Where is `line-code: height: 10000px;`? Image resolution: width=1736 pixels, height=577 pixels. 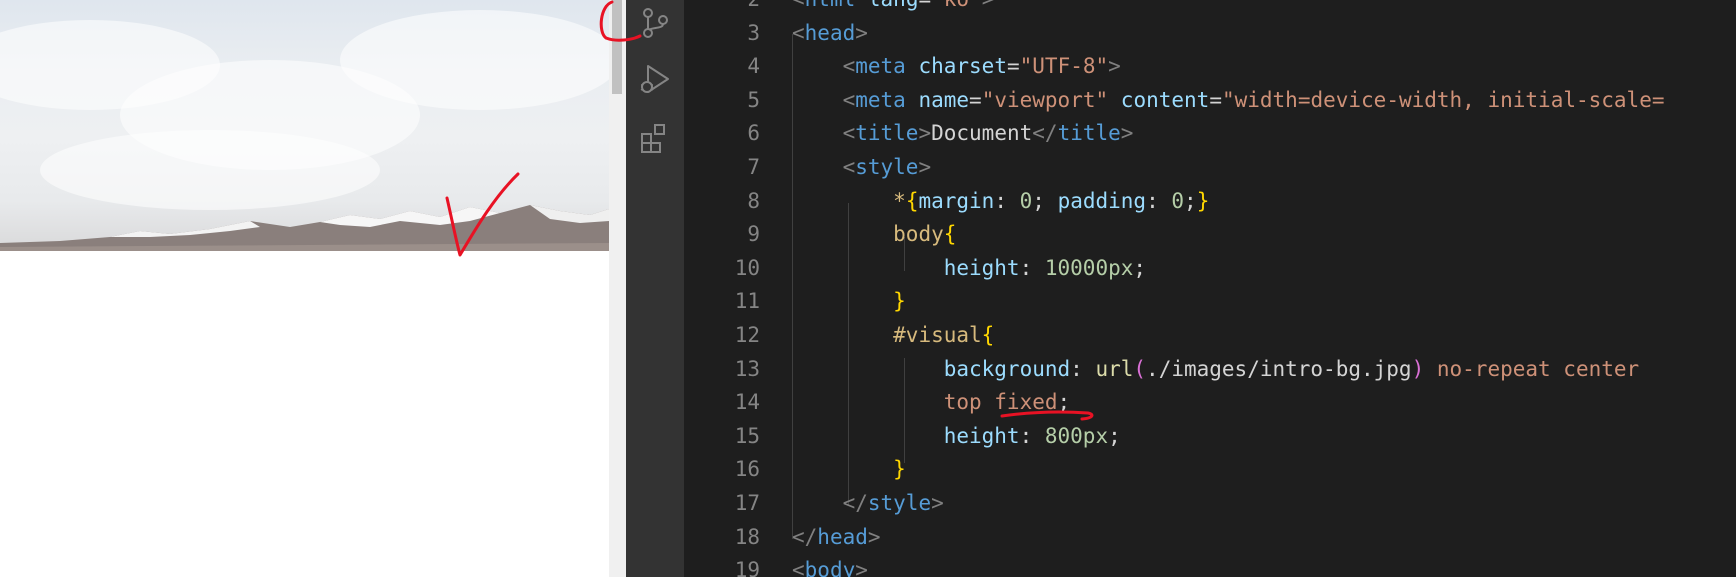 line-code: height: 10000px; is located at coordinates (969, 268).